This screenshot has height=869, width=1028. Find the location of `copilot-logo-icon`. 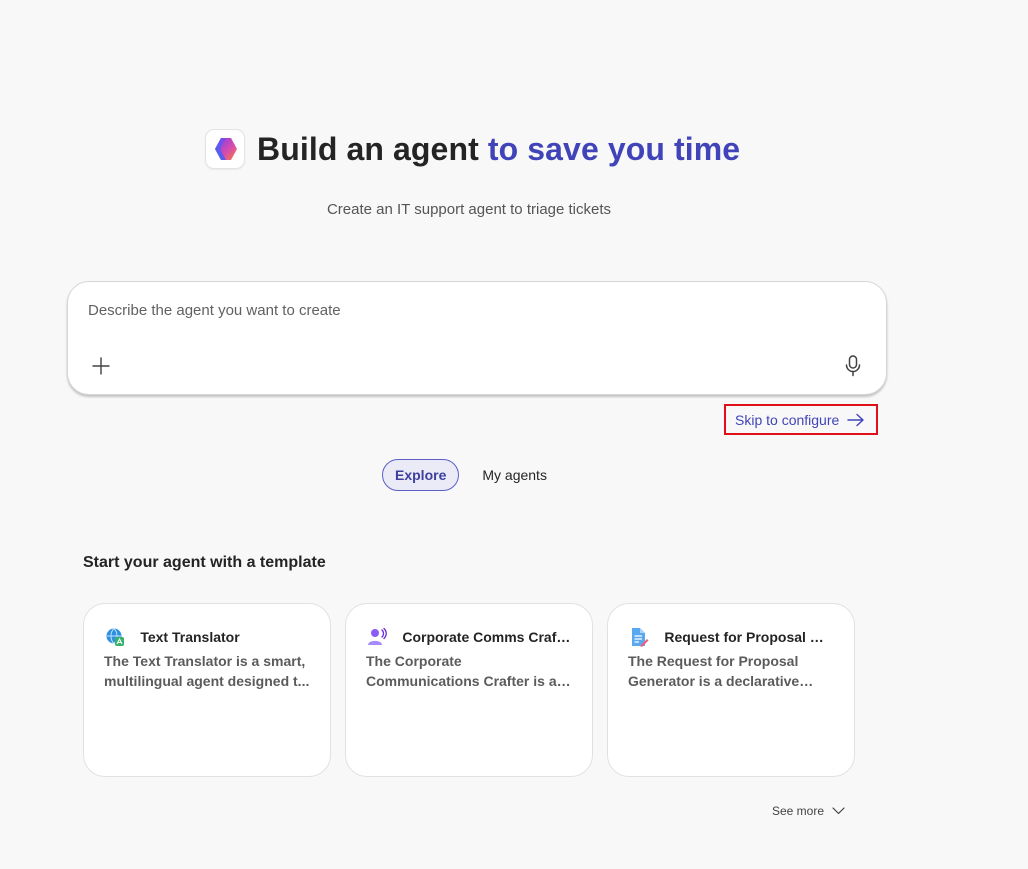

copilot-logo-icon is located at coordinates (225, 149).